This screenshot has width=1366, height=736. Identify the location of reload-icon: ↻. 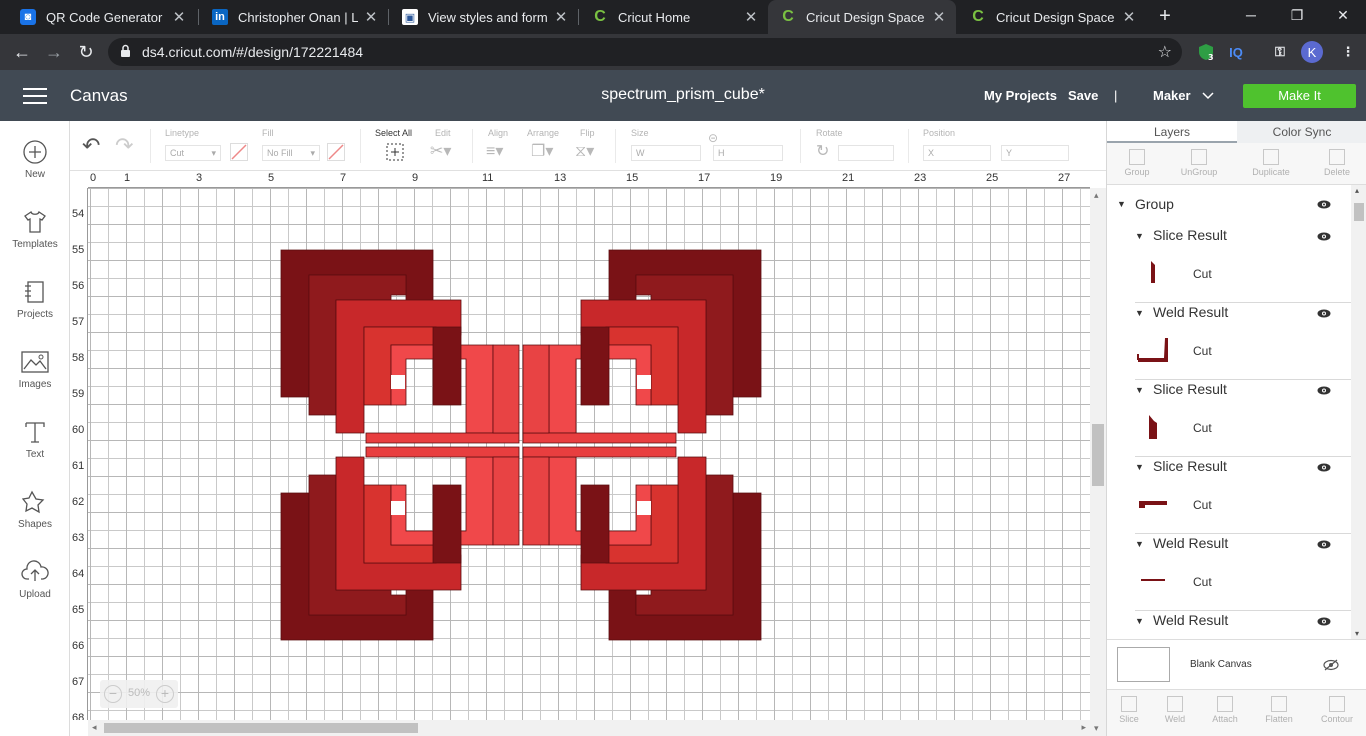
(86, 52).